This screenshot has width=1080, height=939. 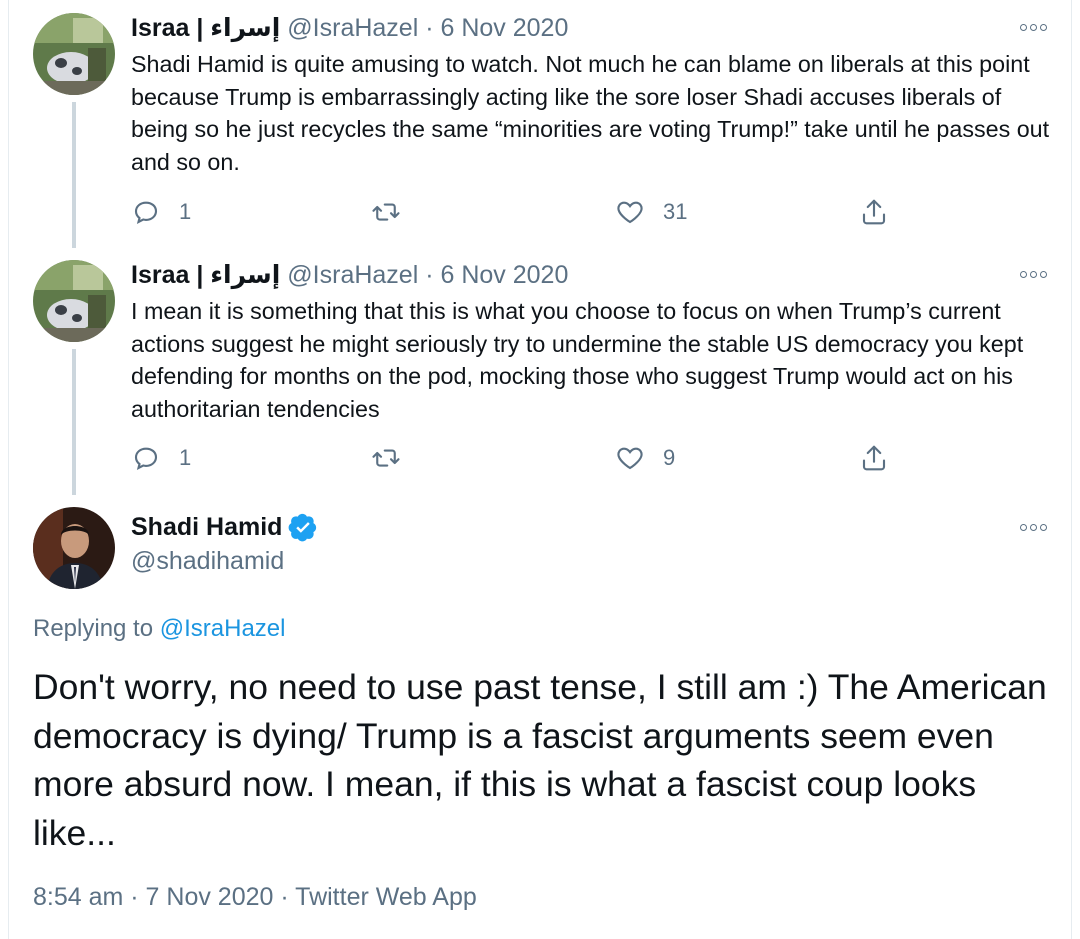 What do you see at coordinates (96, 628) in the screenshot?
I see `replying-to-label: Replying to` at bounding box center [96, 628].